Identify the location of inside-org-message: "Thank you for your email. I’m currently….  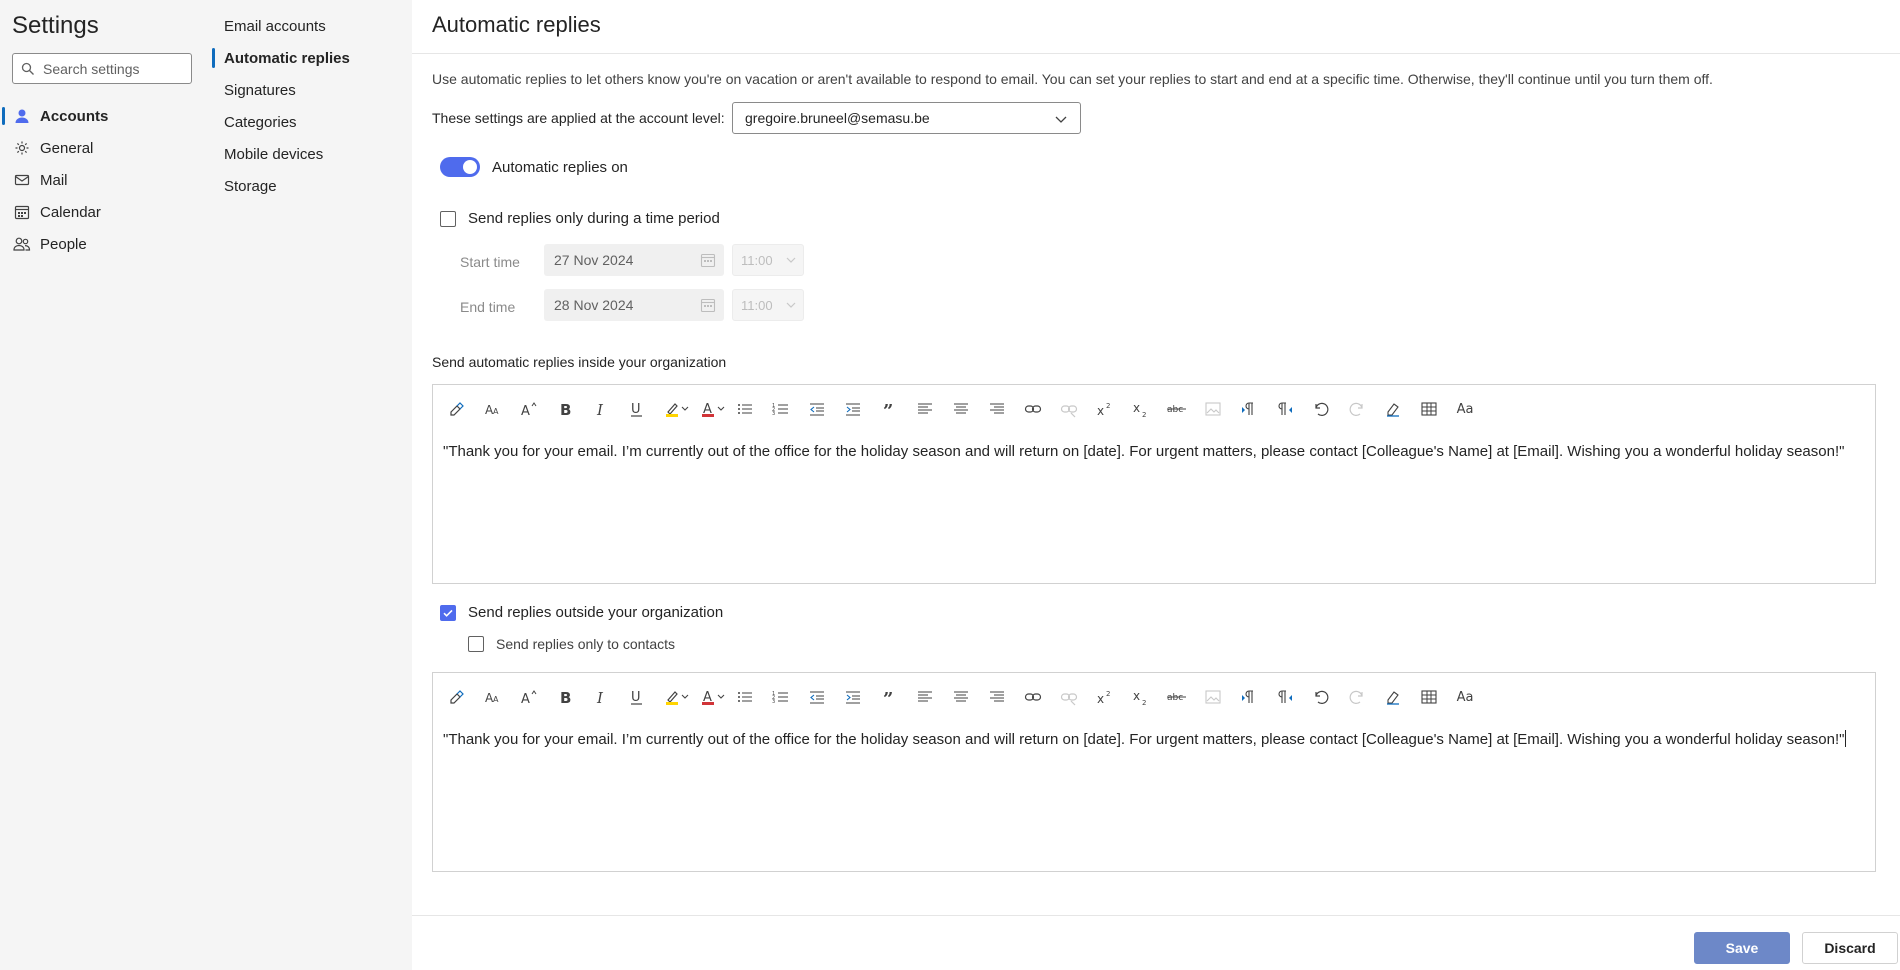
(1153, 452).